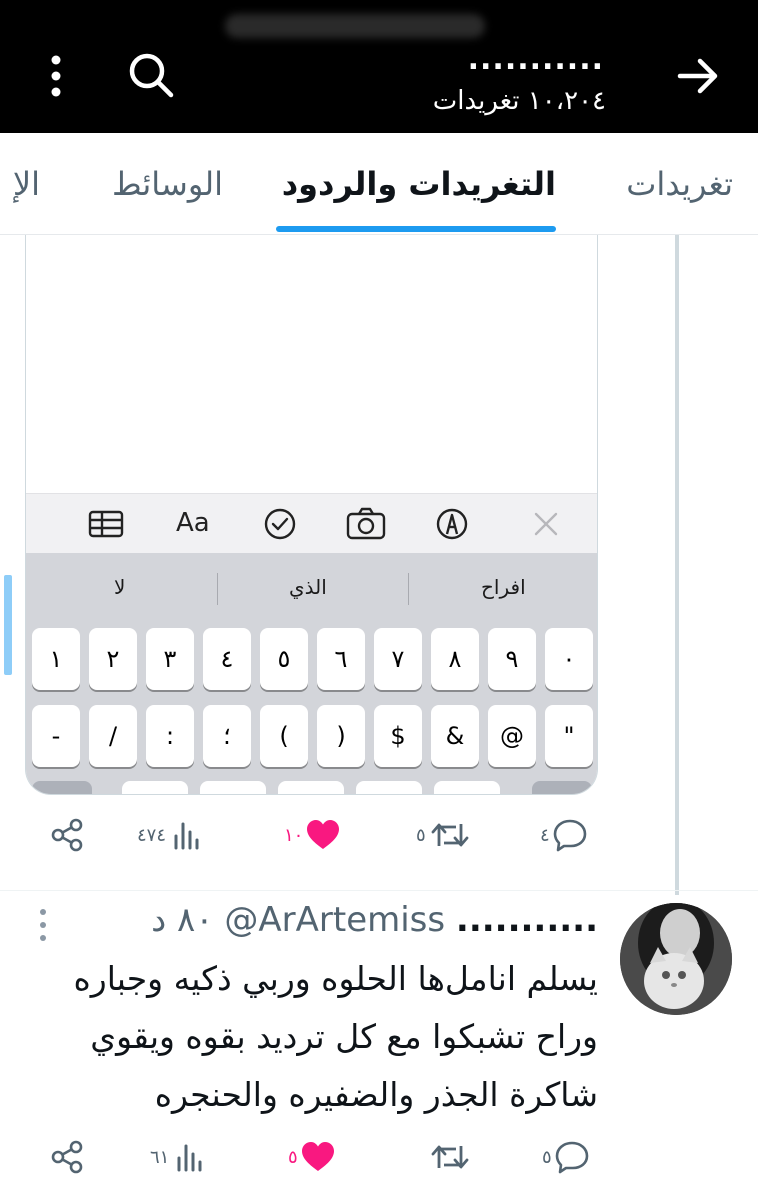 The height and width of the screenshot is (1200, 758). What do you see at coordinates (421, 835) in the screenshot?
I see `retweet-count: ٥` at bounding box center [421, 835].